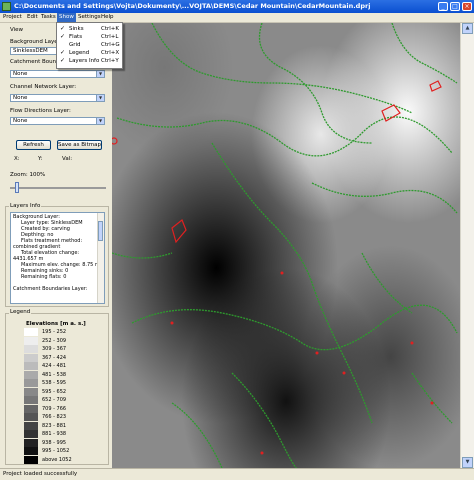 This screenshot has width=474, height=480. I want to click on menu-project: Project, so click(12, 17).